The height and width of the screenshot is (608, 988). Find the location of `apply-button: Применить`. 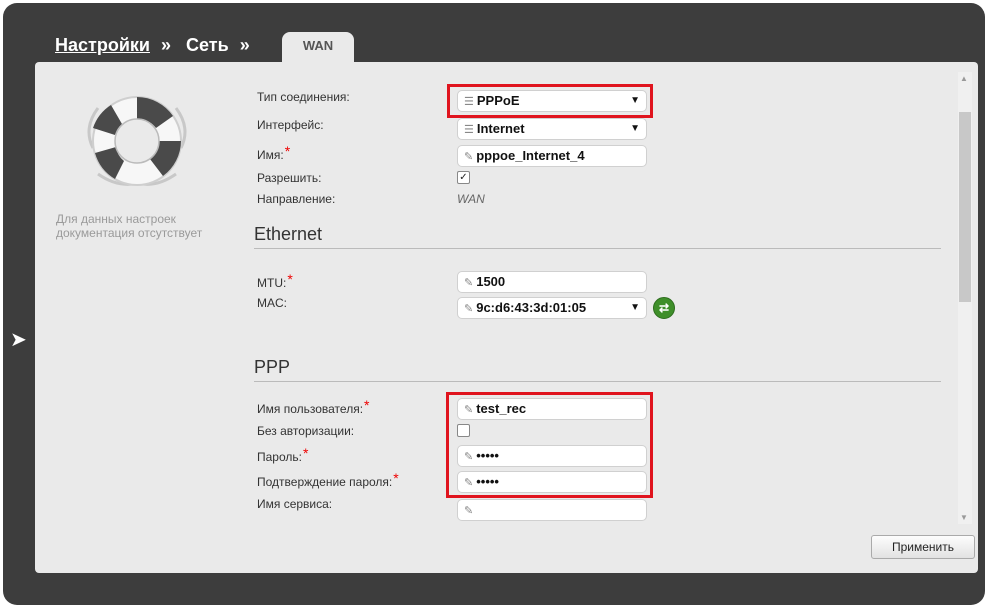

apply-button: Применить is located at coordinates (923, 547).